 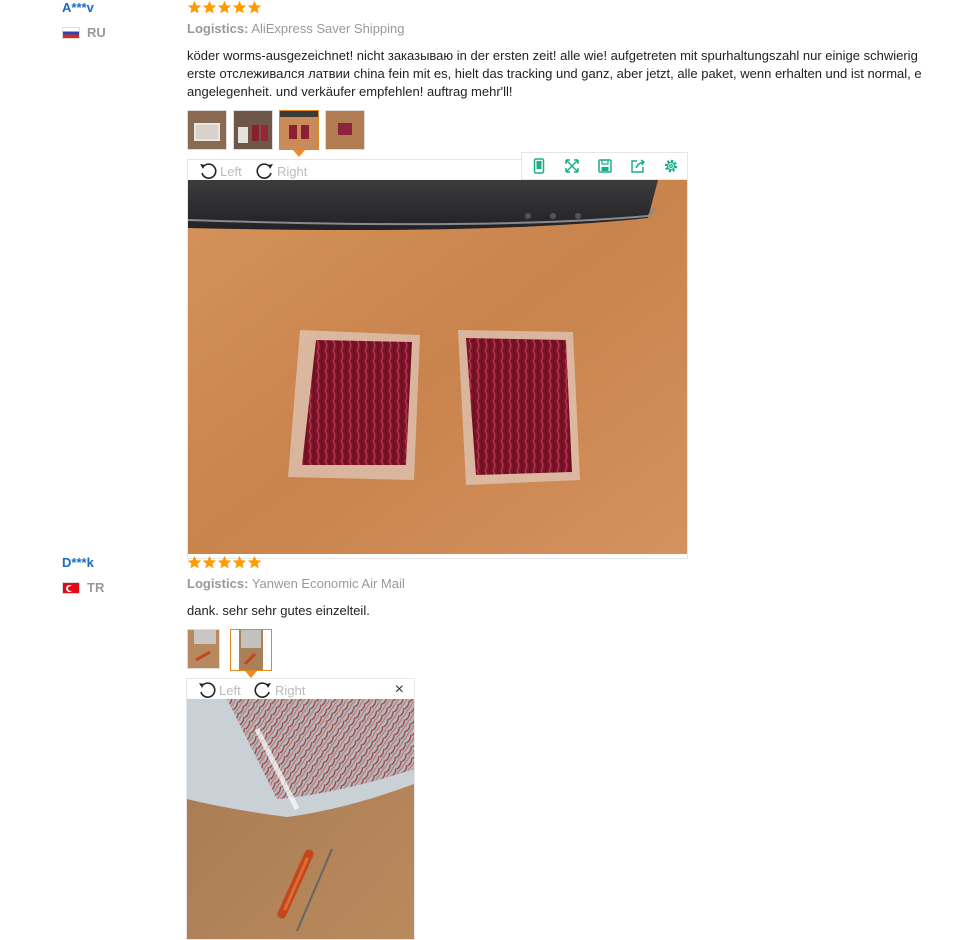 I want to click on reviewer-name: D***k, so click(x=83, y=563).